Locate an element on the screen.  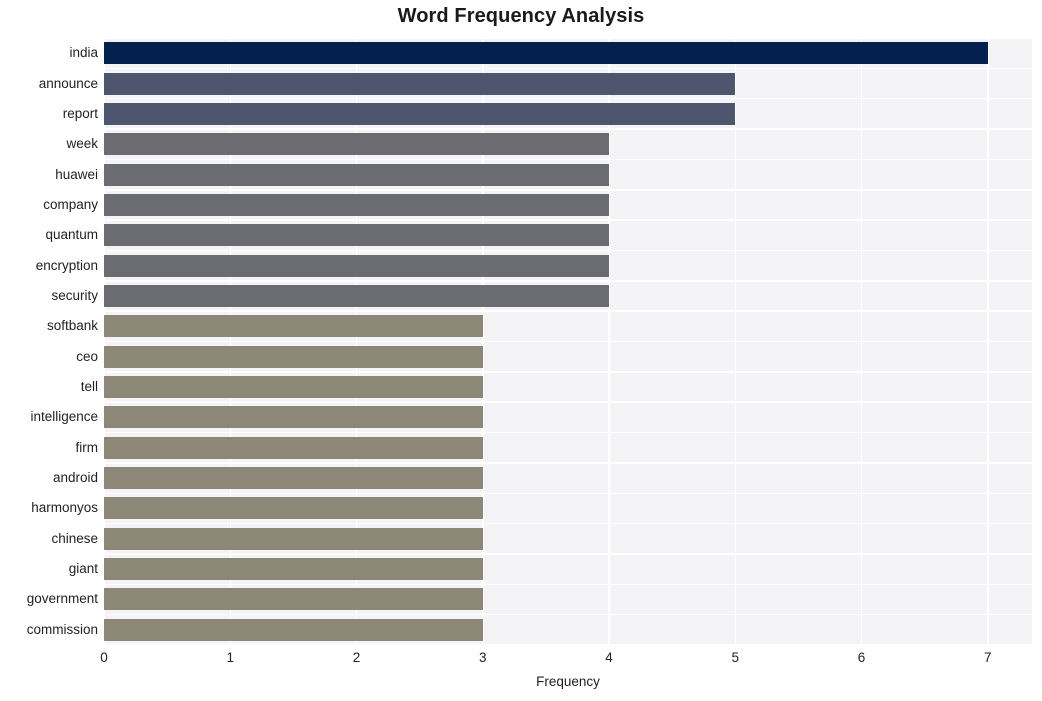
y-axis-tick-label: encryption is located at coordinates (66, 265).